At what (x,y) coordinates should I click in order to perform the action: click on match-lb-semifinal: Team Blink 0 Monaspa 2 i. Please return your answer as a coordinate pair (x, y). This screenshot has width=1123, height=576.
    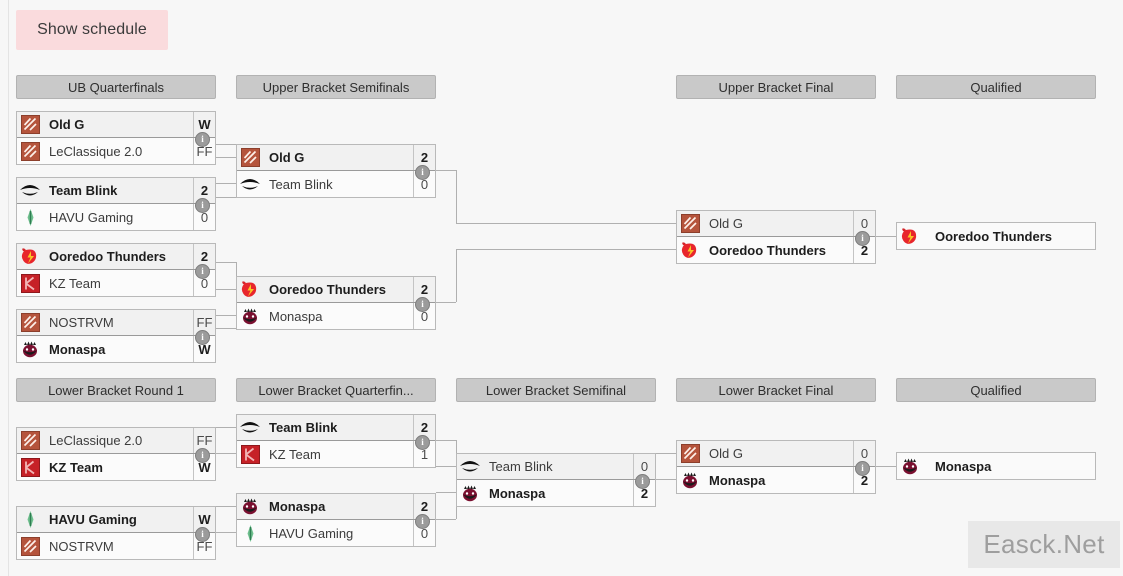
    Looking at the image, I should click on (556, 480).